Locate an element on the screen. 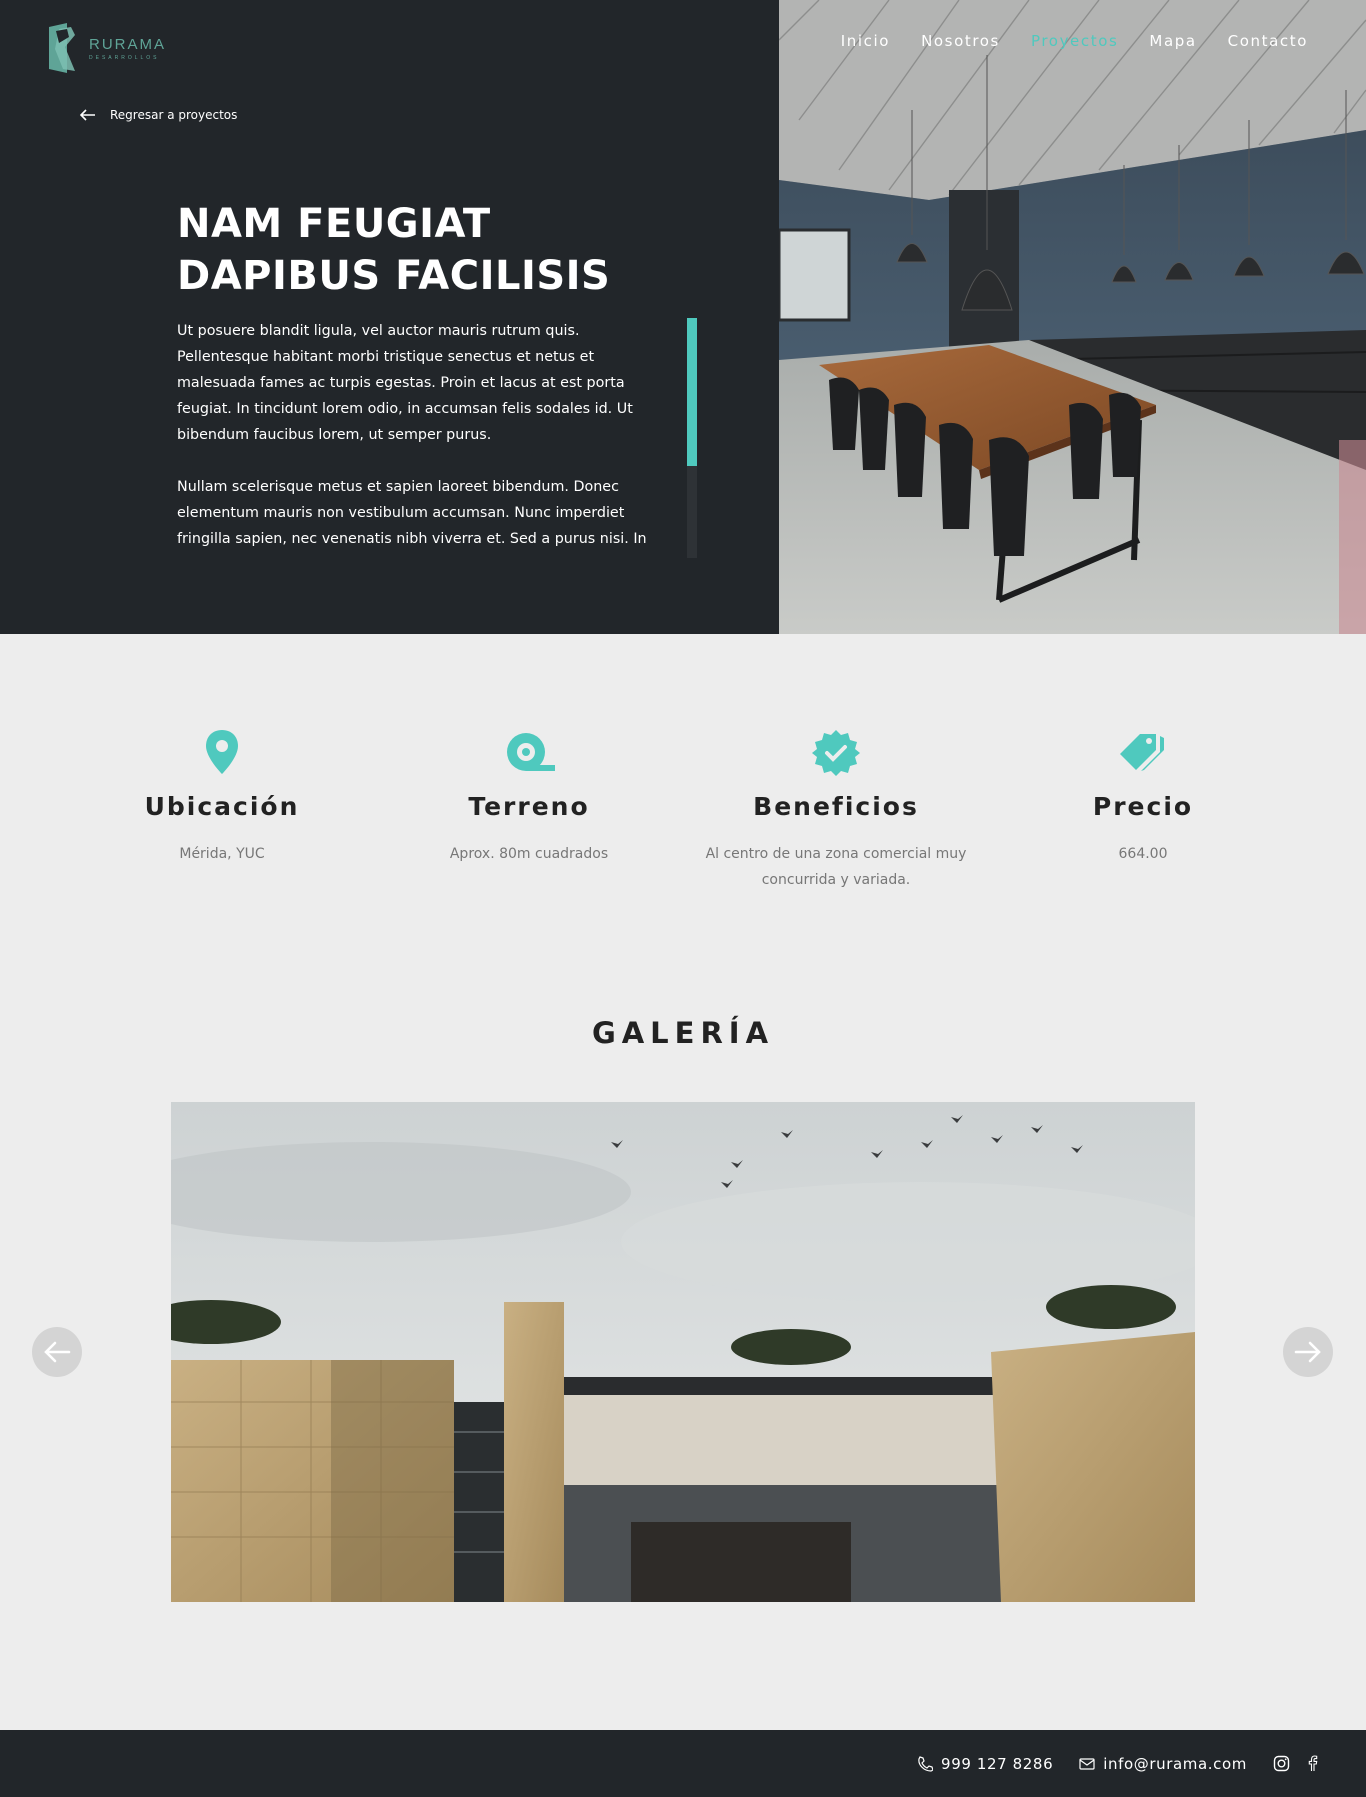  phone-icon is located at coordinates (926, 1763).